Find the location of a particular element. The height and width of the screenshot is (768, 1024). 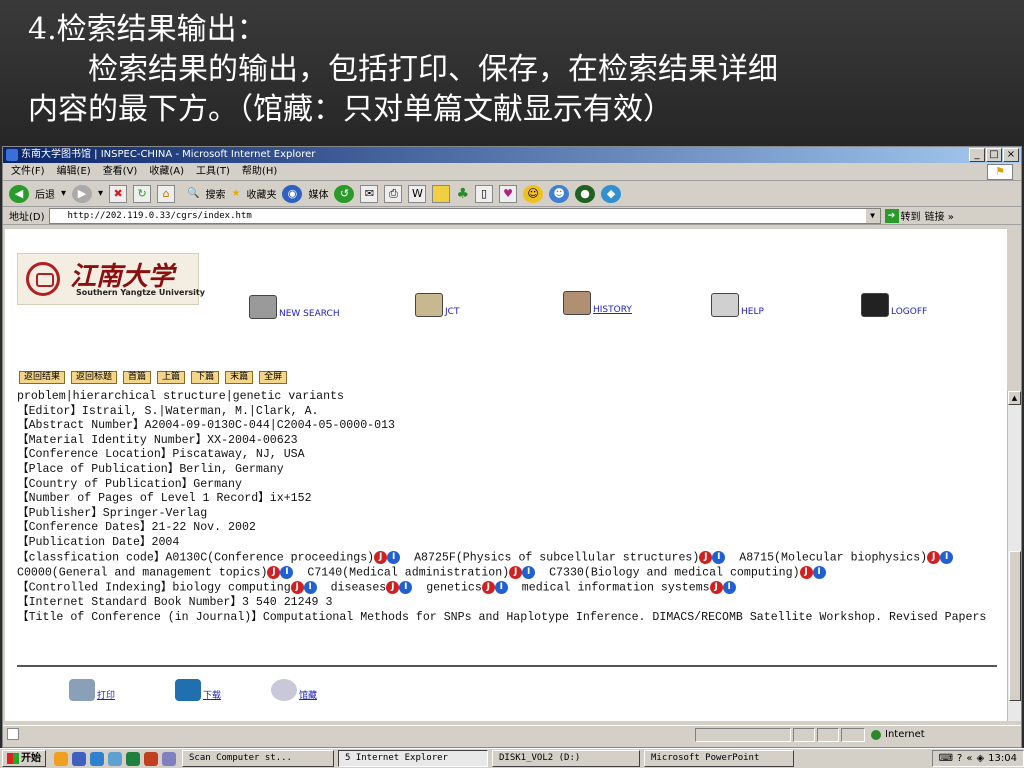

refresh-icon: ↻ is located at coordinates (142, 193).